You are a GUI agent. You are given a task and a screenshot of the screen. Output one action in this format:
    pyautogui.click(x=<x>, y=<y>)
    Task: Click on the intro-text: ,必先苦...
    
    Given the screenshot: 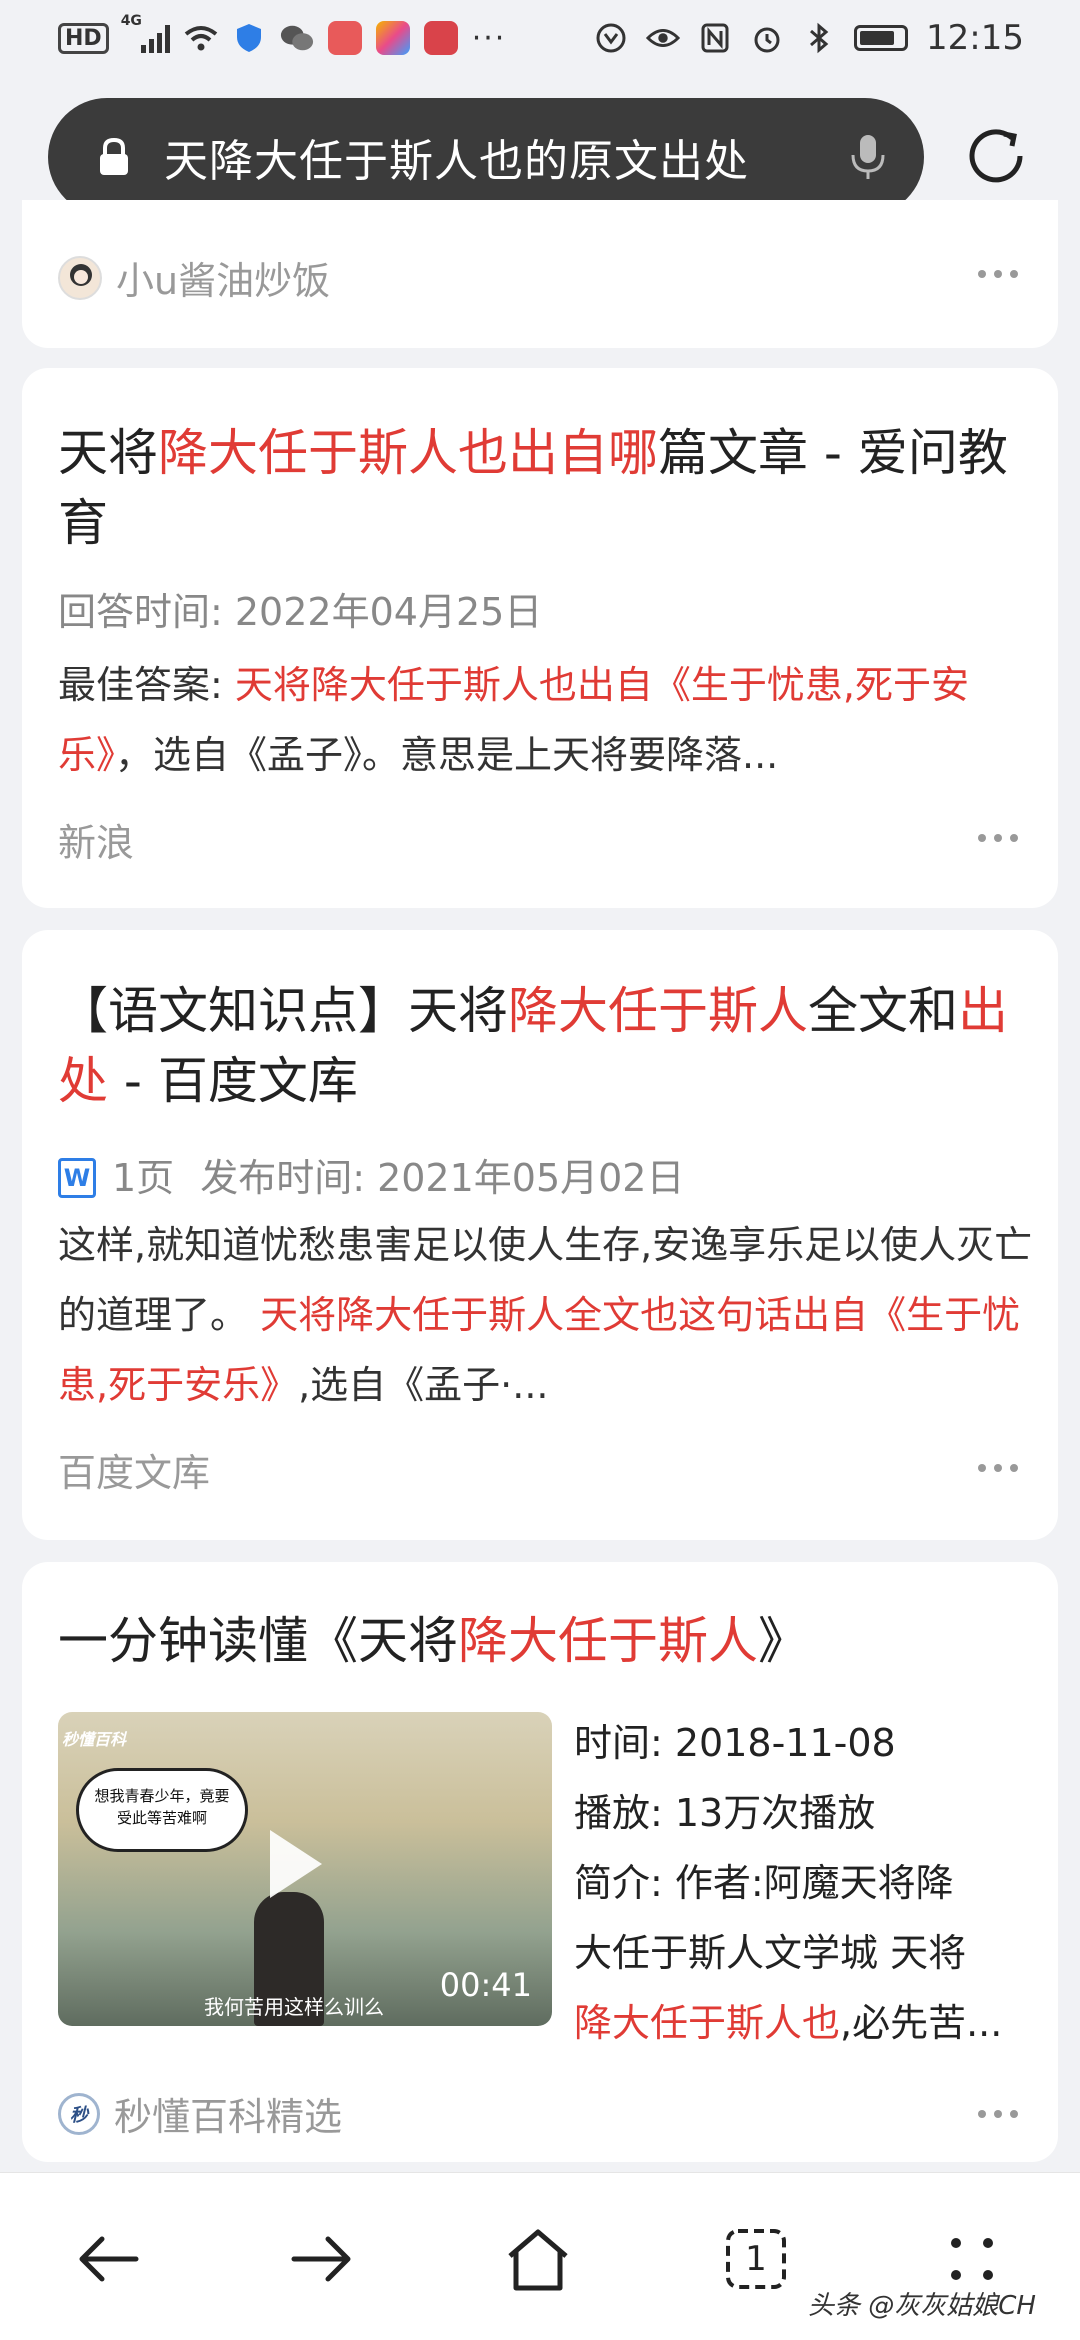 What is the action you would take?
    pyautogui.click(x=921, y=2023)
    